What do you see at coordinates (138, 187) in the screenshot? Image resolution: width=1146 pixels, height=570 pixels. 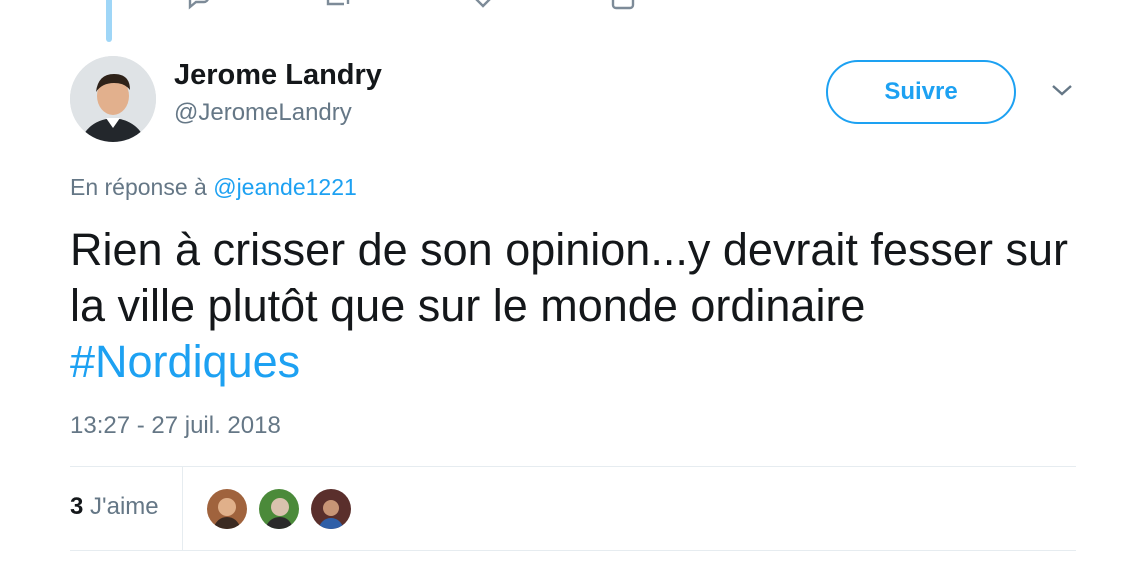 I see `reply-prefix: En réponse à` at bounding box center [138, 187].